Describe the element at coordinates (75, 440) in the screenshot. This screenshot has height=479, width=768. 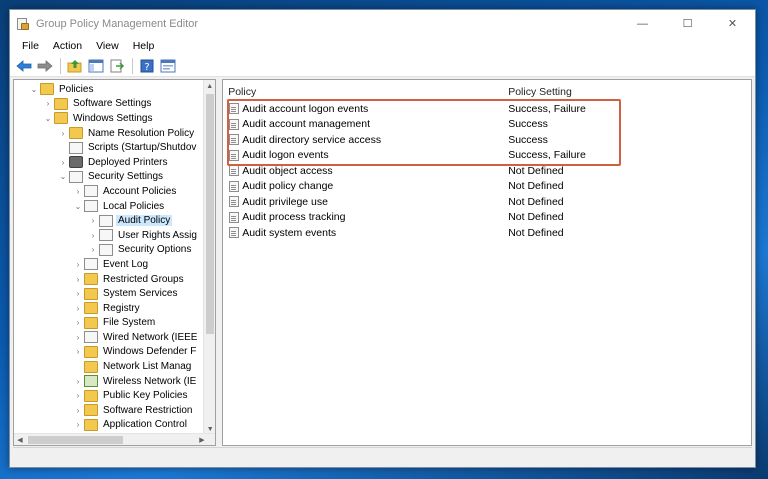
I see `horizontal-scroll-thumb` at that location.